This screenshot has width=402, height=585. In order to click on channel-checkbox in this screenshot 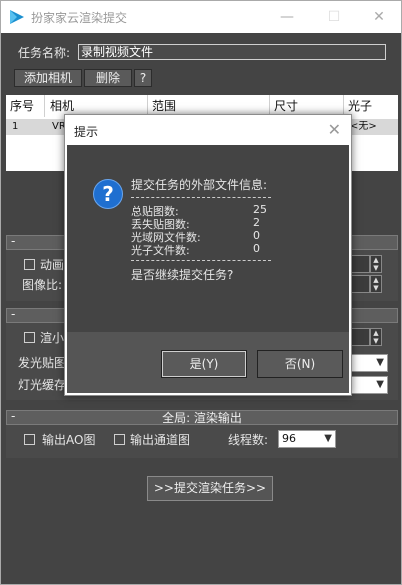, I will do `click(119, 439)`.